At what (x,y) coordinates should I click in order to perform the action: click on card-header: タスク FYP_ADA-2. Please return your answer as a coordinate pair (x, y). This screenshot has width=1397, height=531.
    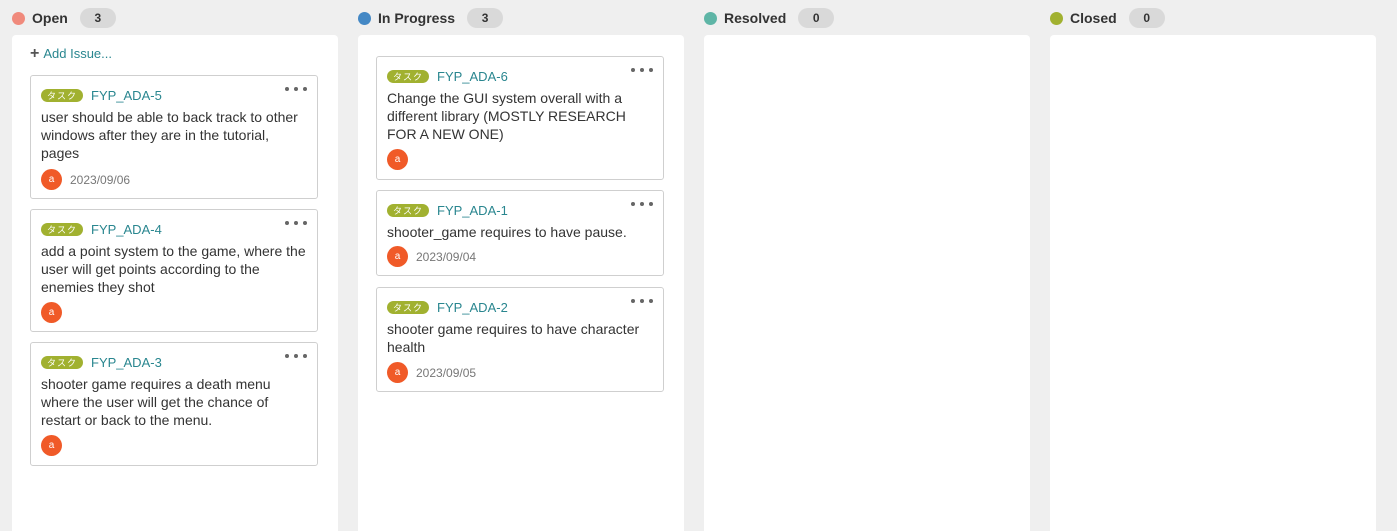
    Looking at the image, I should click on (447, 307).